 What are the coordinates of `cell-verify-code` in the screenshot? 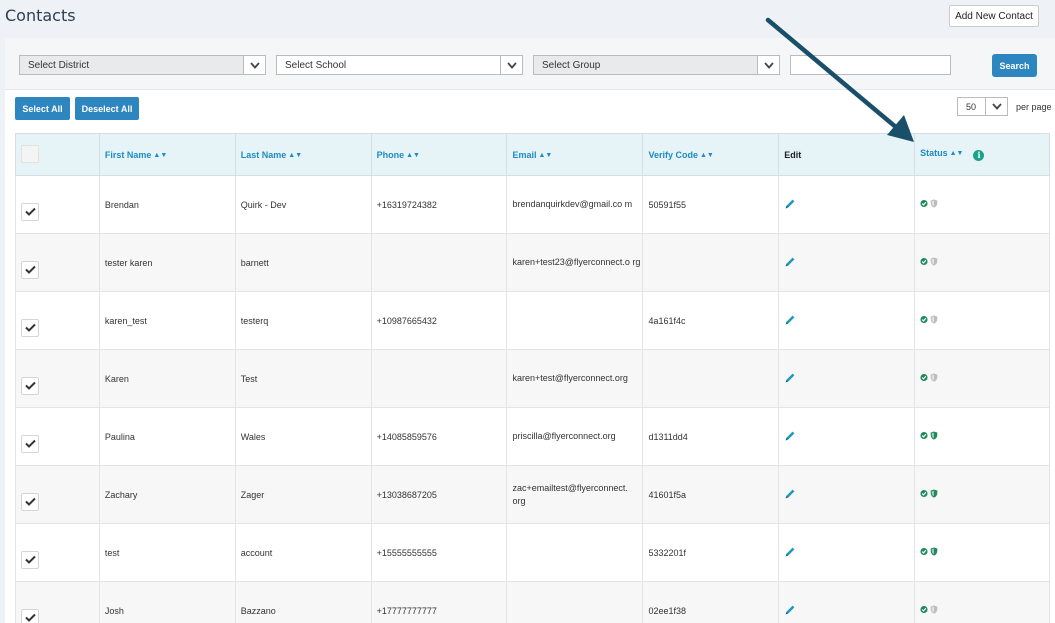 It's located at (711, 378).